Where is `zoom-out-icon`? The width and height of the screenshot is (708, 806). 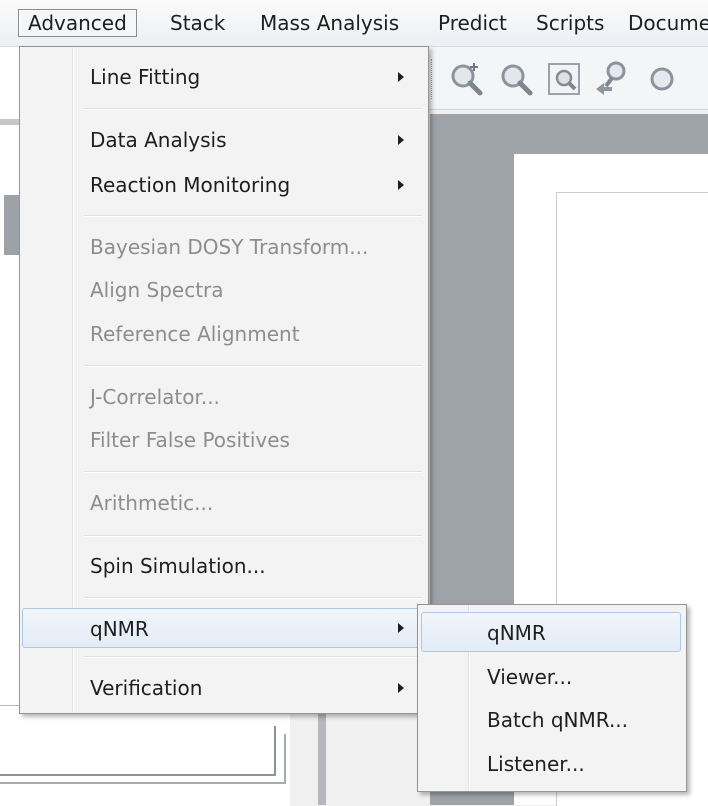
zoom-out-icon is located at coordinates (516, 79).